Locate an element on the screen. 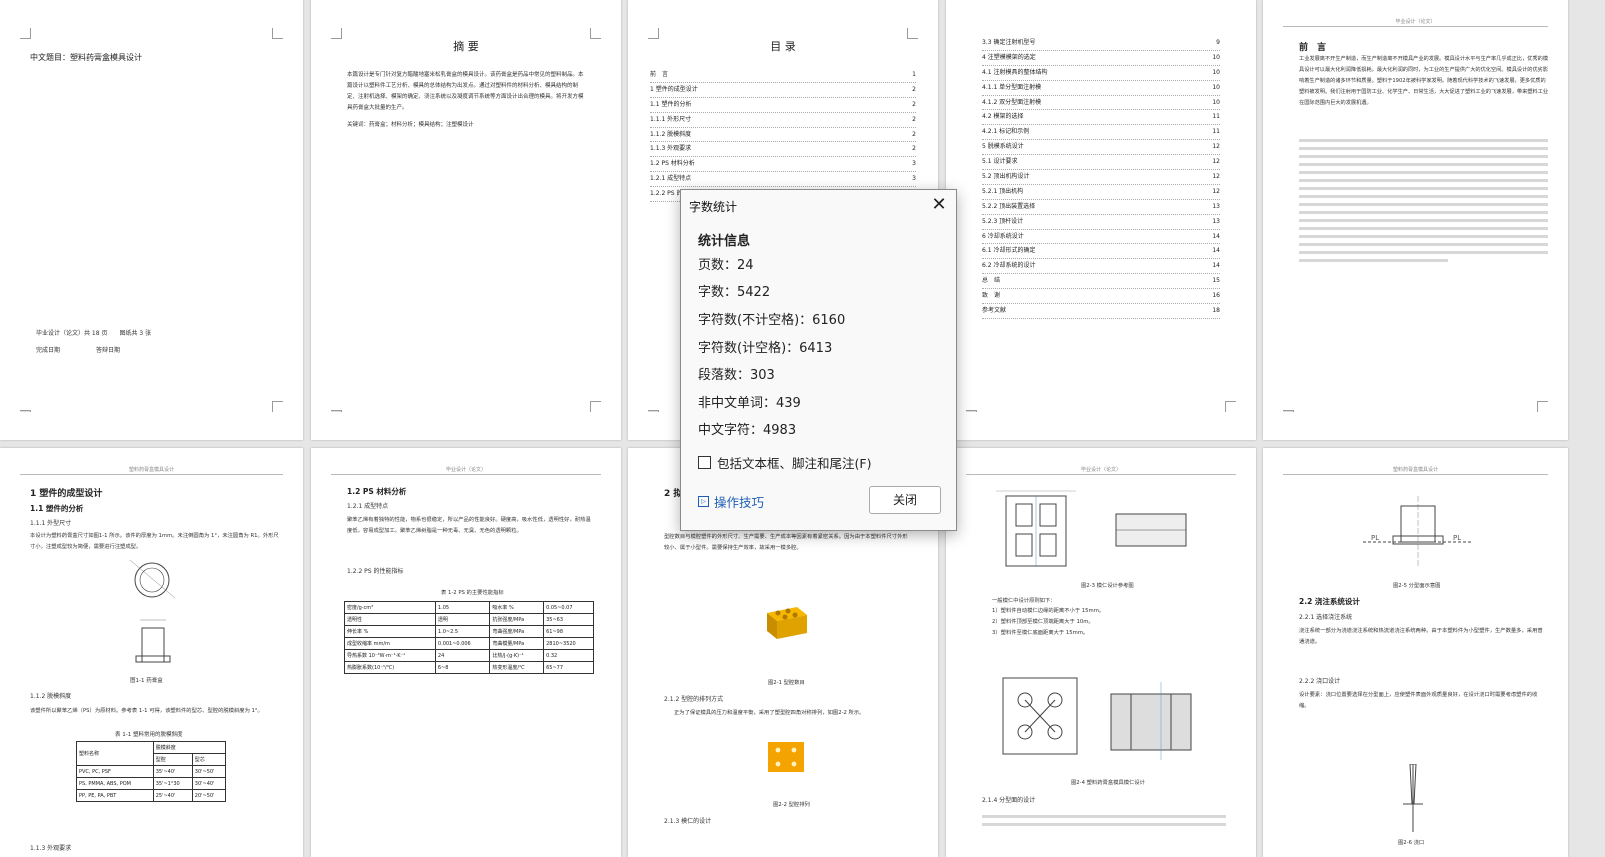 This screenshot has height=857, width=1605. toc-entry: 1.2 PS 材料分析 3 is located at coordinates (783, 165).